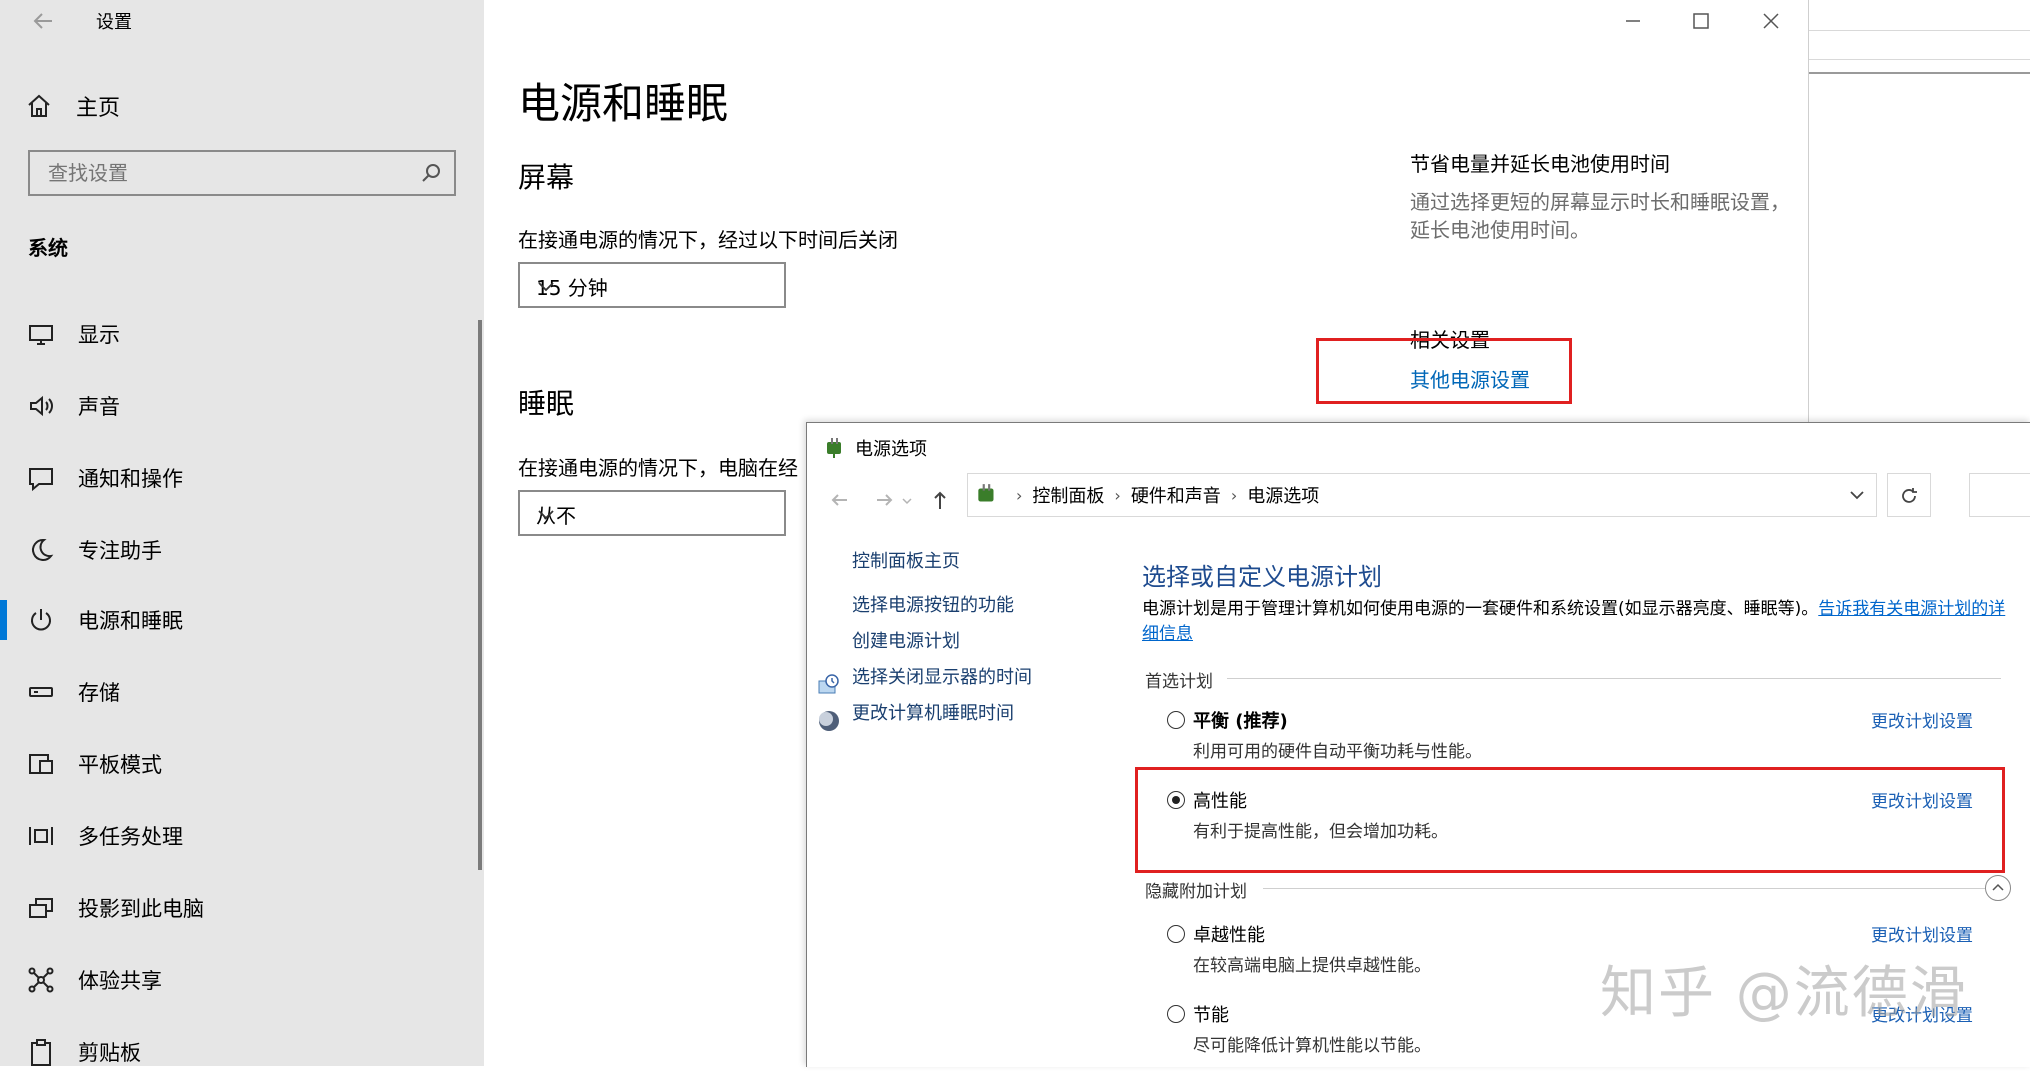 The width and height of the screenshot is (2030, 1076). What do you see at coordinates (41, 550) in the screenshot?
I see `moon-icon` at bounding box center [41, 550].